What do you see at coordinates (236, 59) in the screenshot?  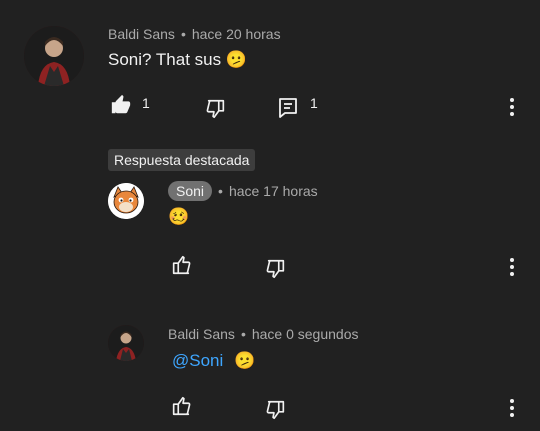 I see `comment-emoji: 🫤` at bounding box center [236, 59].